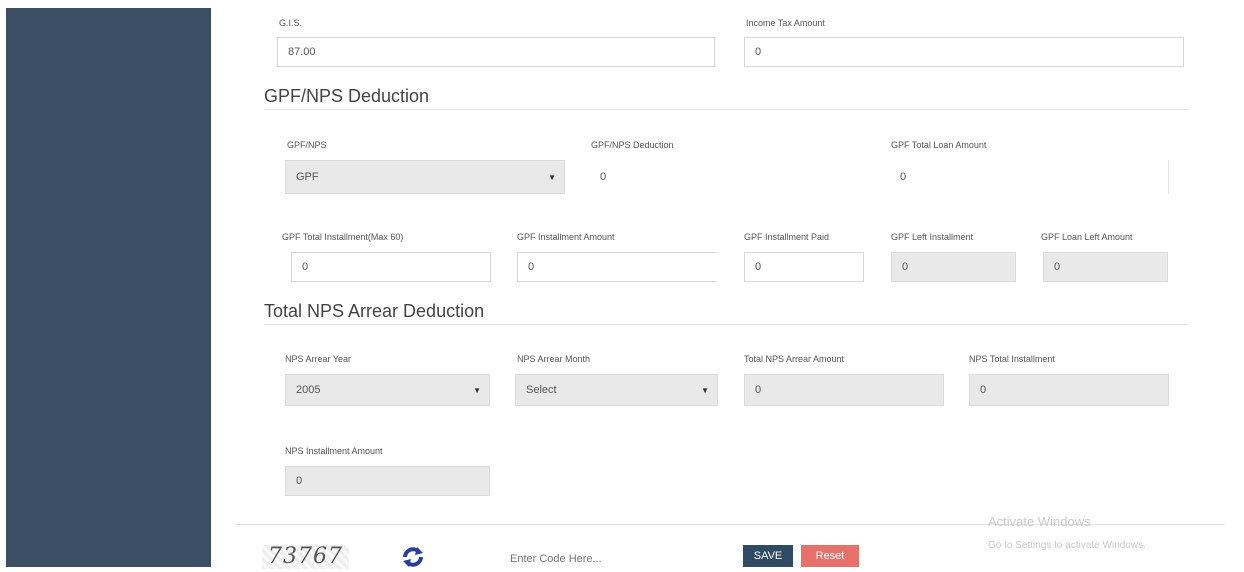  What do you see at coordinates (932, 237) in the screenshot?
I see `gpf-left-installment-label: GPF Left Installment` at bounding box center [932, 237].